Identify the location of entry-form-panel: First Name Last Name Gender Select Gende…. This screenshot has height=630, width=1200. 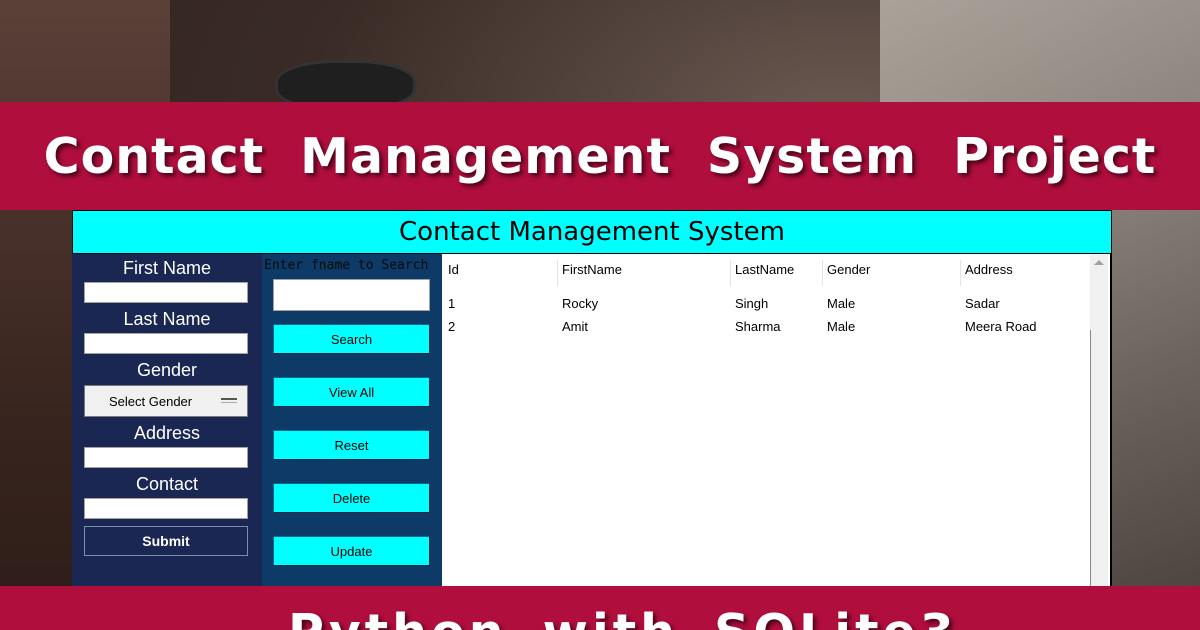
(167, 420).